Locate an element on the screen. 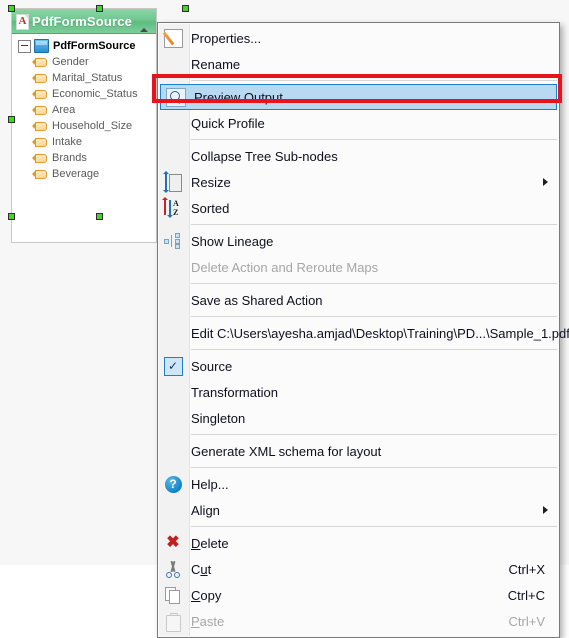 The height and width of the screenshot is (638, 569). tree-field-label: Marital_Status is located at coordinates (87, 78).